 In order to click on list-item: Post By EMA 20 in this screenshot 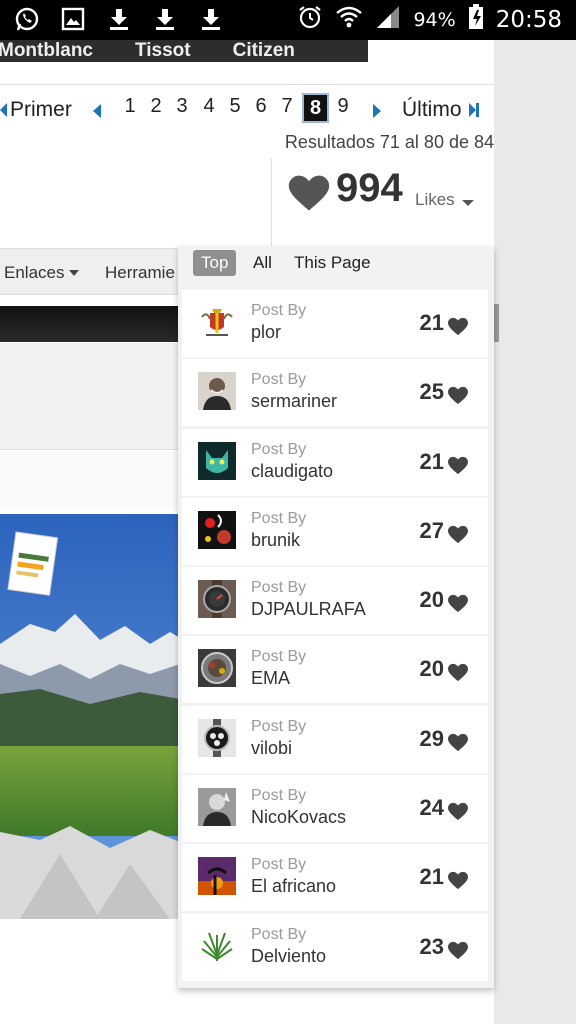, I will do `click(335, 670)`.